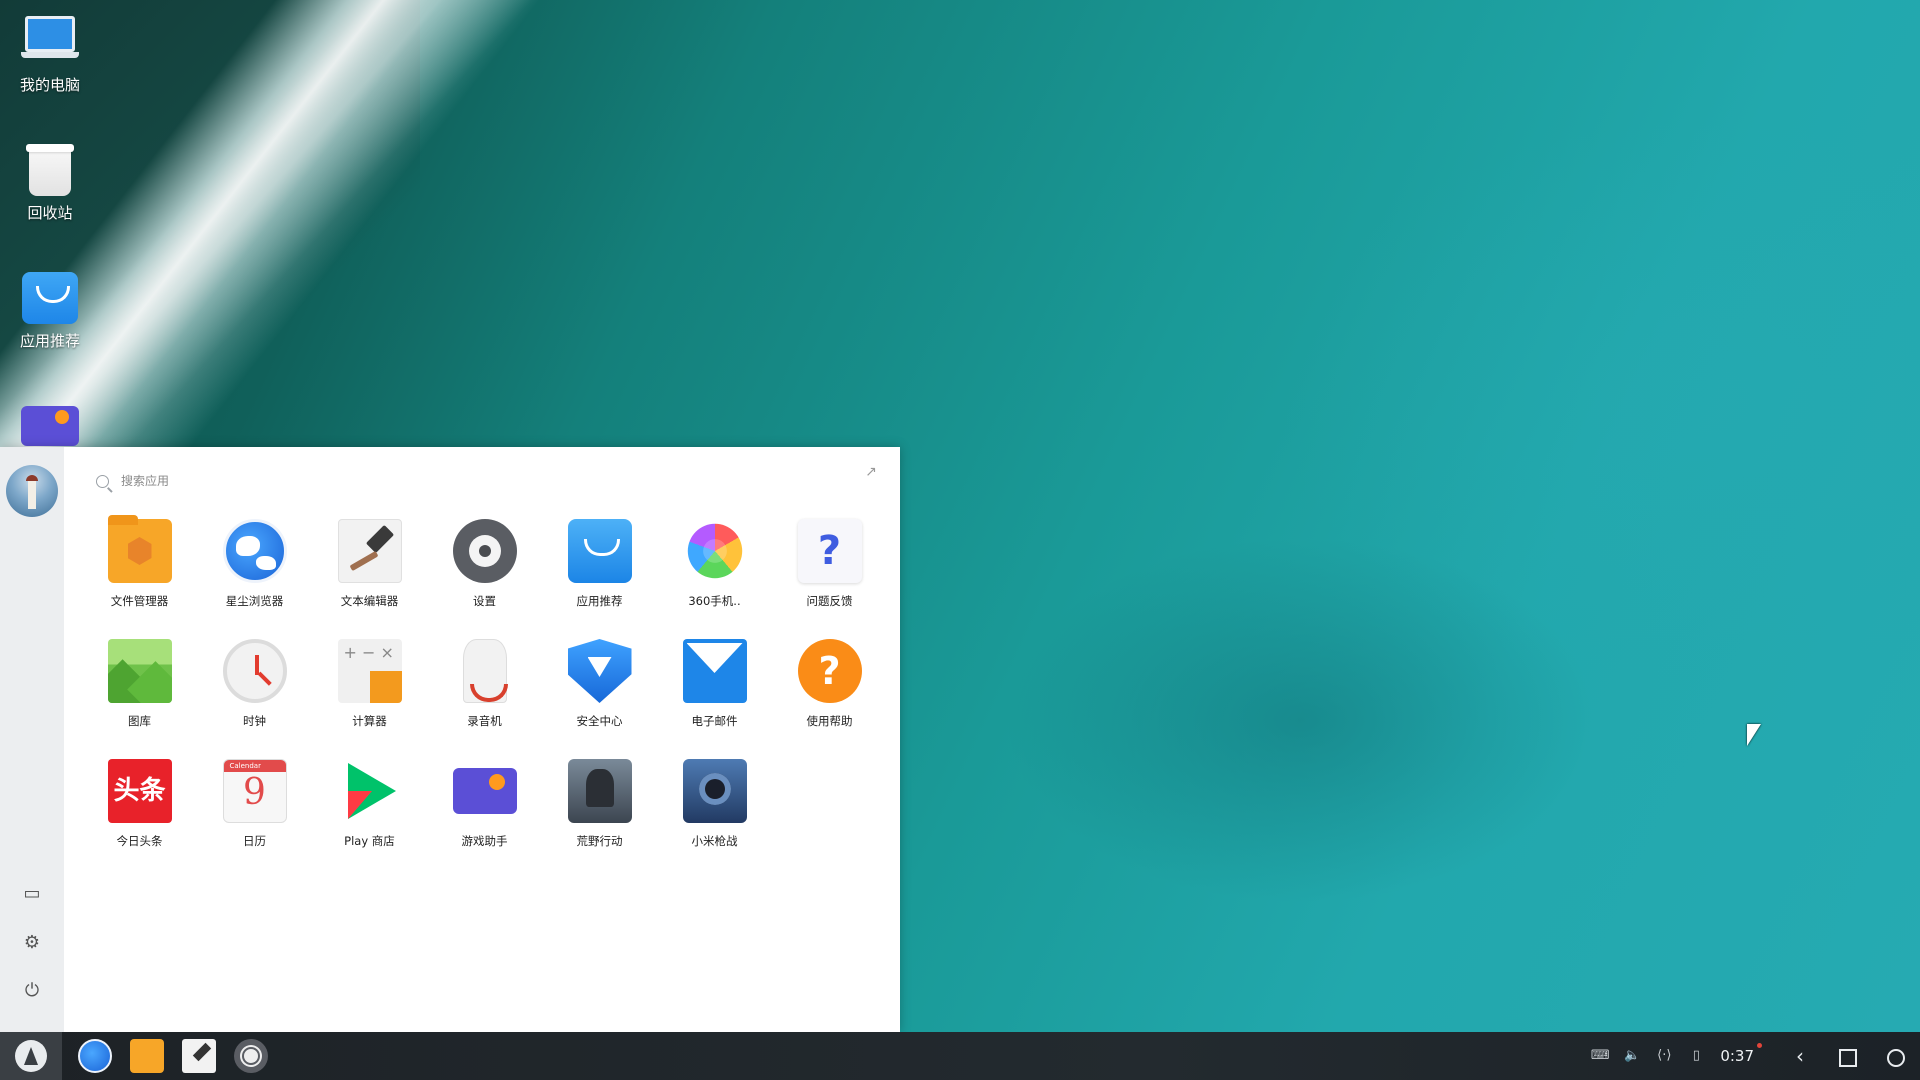 Image resolution: width=1920 pixels, height=1080 pixels. I want to click on knives-out-icon, so click(599, 791).